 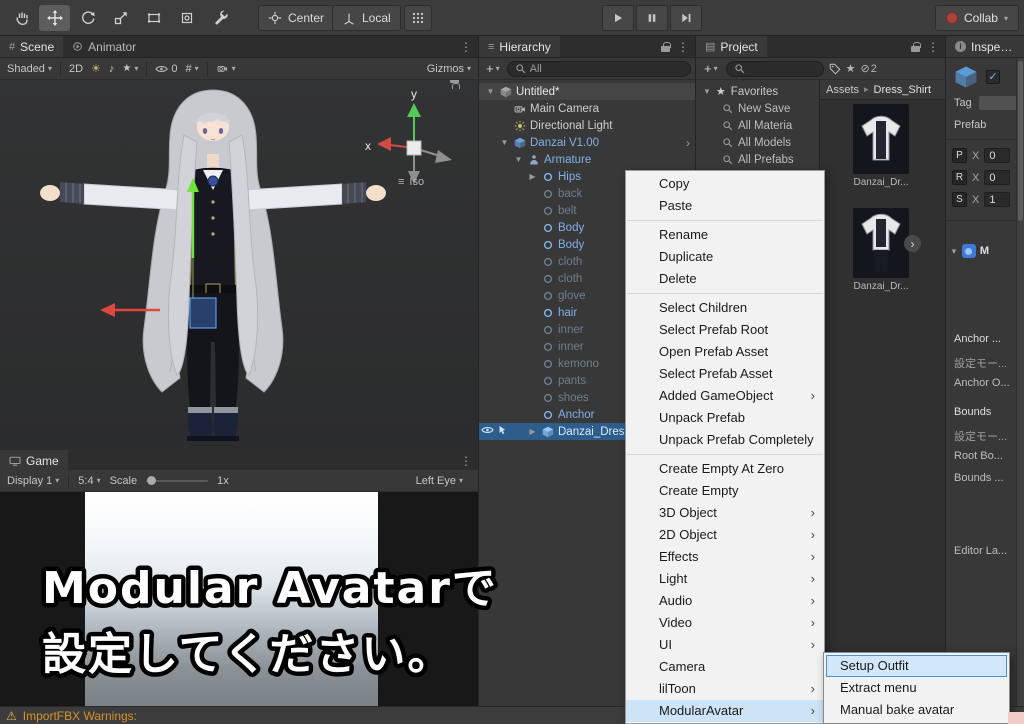 I want to click on menu-item-delete: Delete, so click(x=725, y=279).